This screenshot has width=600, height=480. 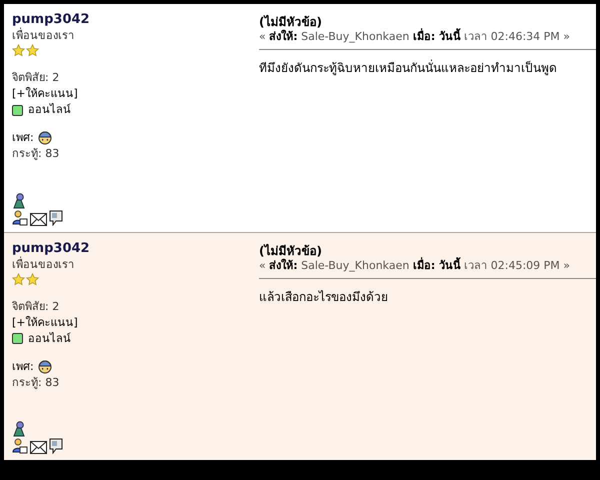 I want to click on post-body: ทีมึงยังดันกระทู้ฉิบหายเหมือนกันนั่นแหละอย่าทำมาเป็นพูด, so click(x=408, y=68).